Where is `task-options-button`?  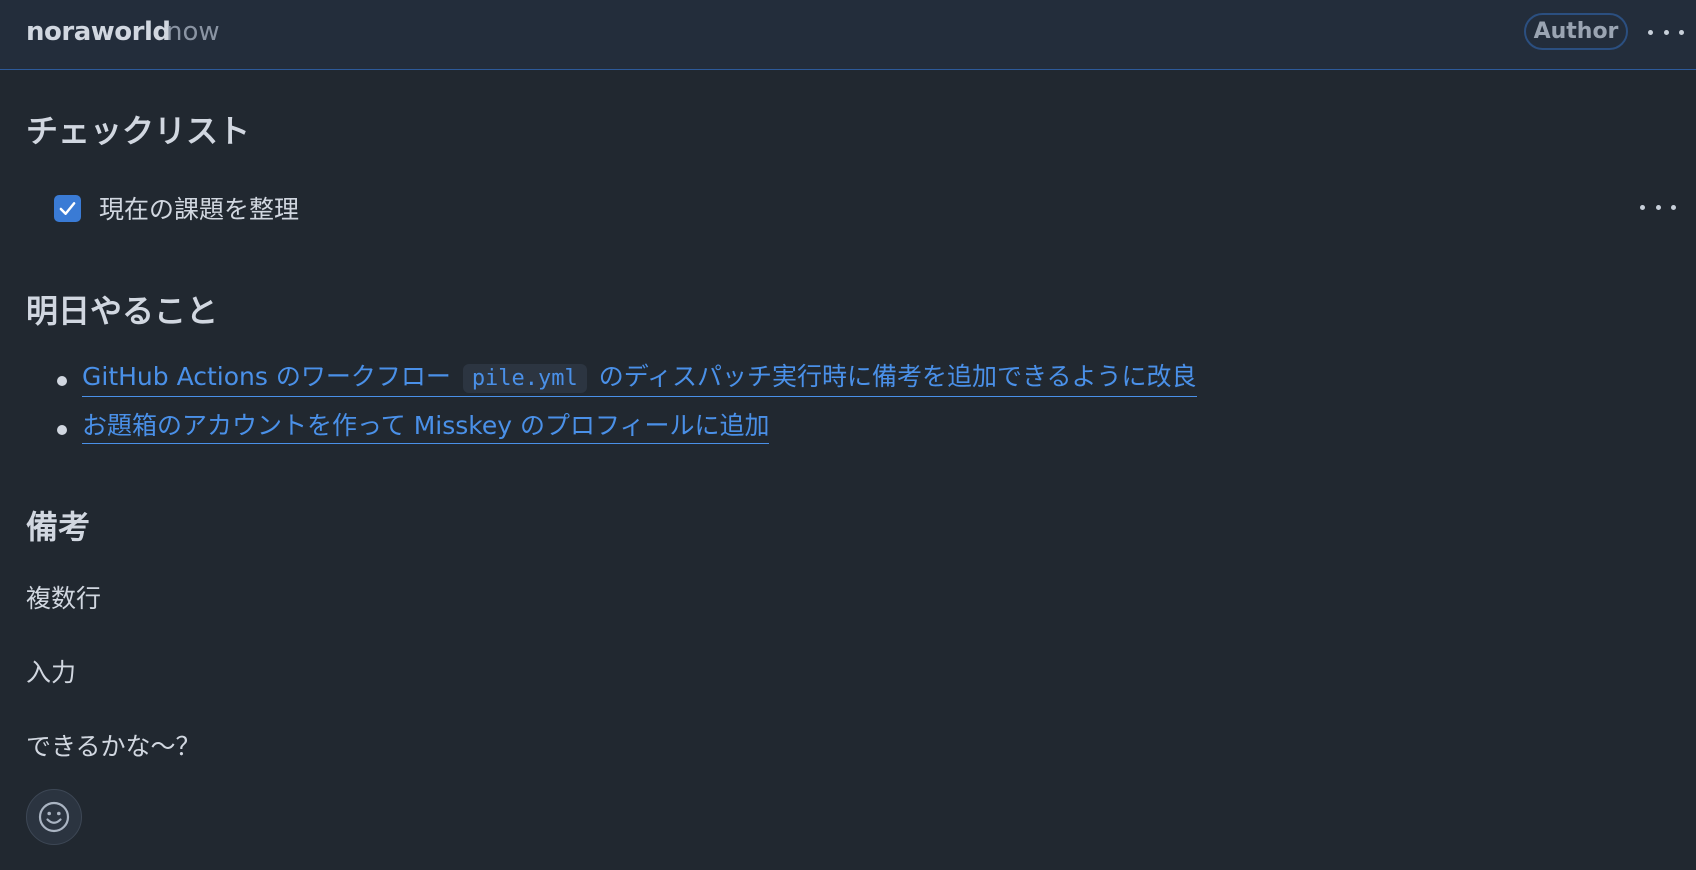
task-options-button is located at coordinates (1658, 207).